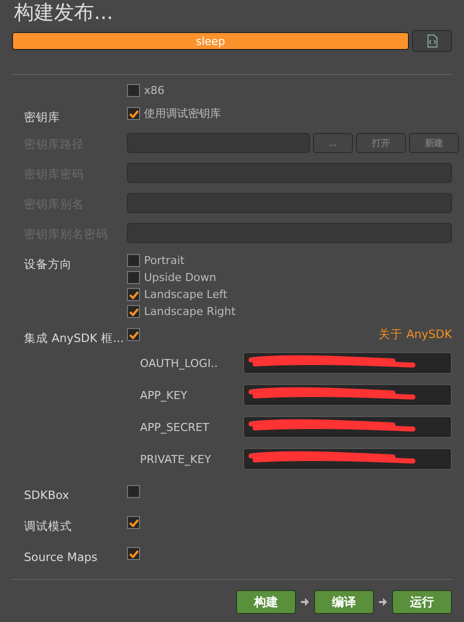 The image size is (464, 622). Describe the element at coordinates (266, 602) in the screenshot. I see `step-button: 构建` at that location.